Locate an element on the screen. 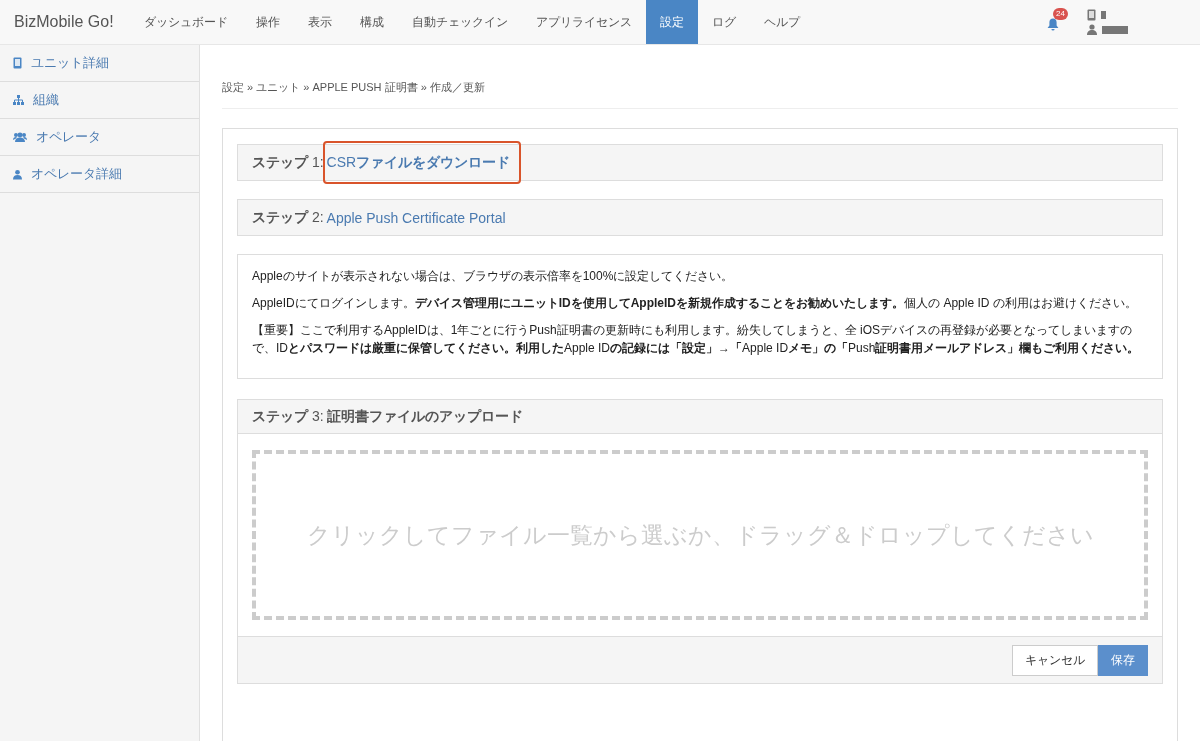 This screenshot has height=741, width=1200. nav-tab: 構成 is located at coordinates (371, 22).